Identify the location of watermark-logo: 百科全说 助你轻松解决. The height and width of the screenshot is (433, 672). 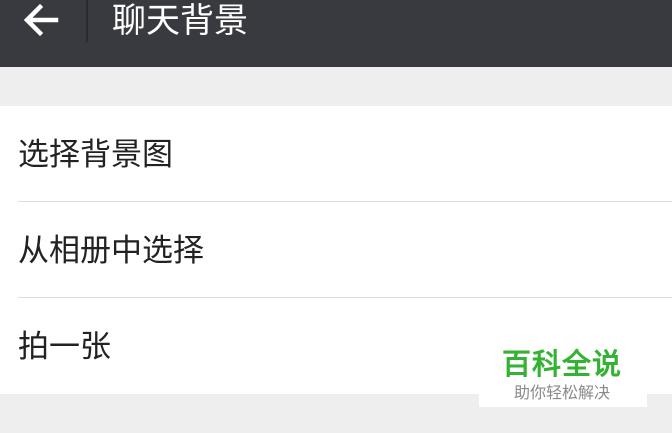
(563, 371).